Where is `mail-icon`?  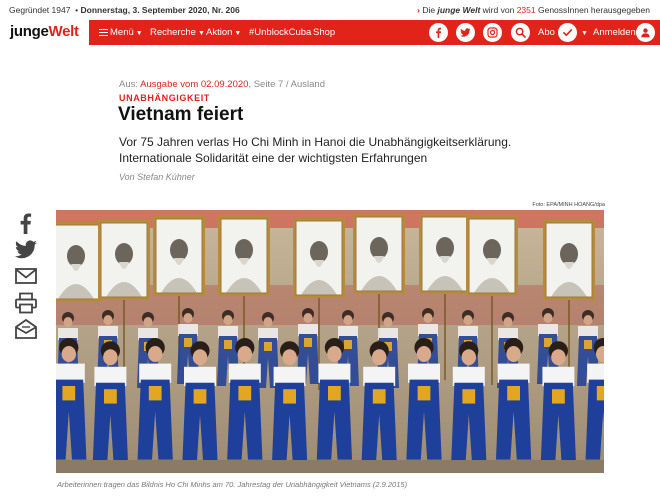 mail-icon is located at coordinates (26, 276).